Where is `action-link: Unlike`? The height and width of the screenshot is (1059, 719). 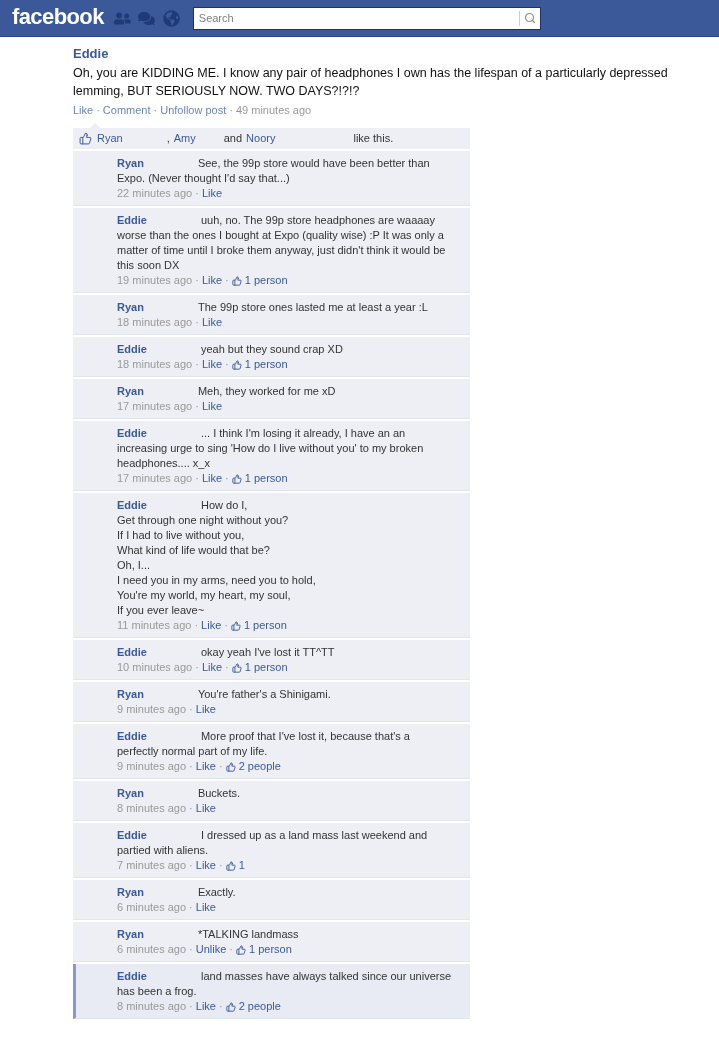
action-link: Unlike is located at coordinates (211, 949).